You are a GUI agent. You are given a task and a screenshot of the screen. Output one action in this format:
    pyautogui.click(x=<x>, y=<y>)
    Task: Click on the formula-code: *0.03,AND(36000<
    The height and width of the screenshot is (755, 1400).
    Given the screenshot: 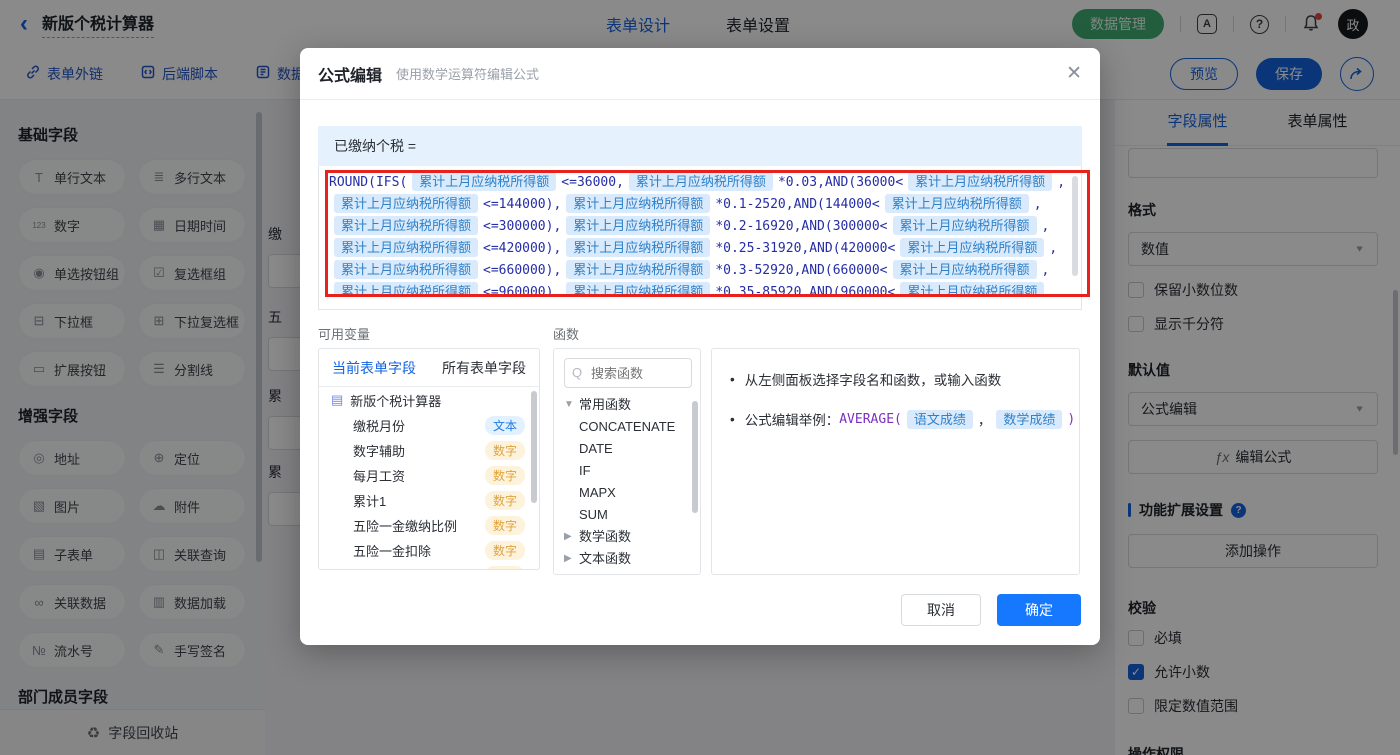 What is the action you would take?
    pyautogui.click(x=840, y=182)
    